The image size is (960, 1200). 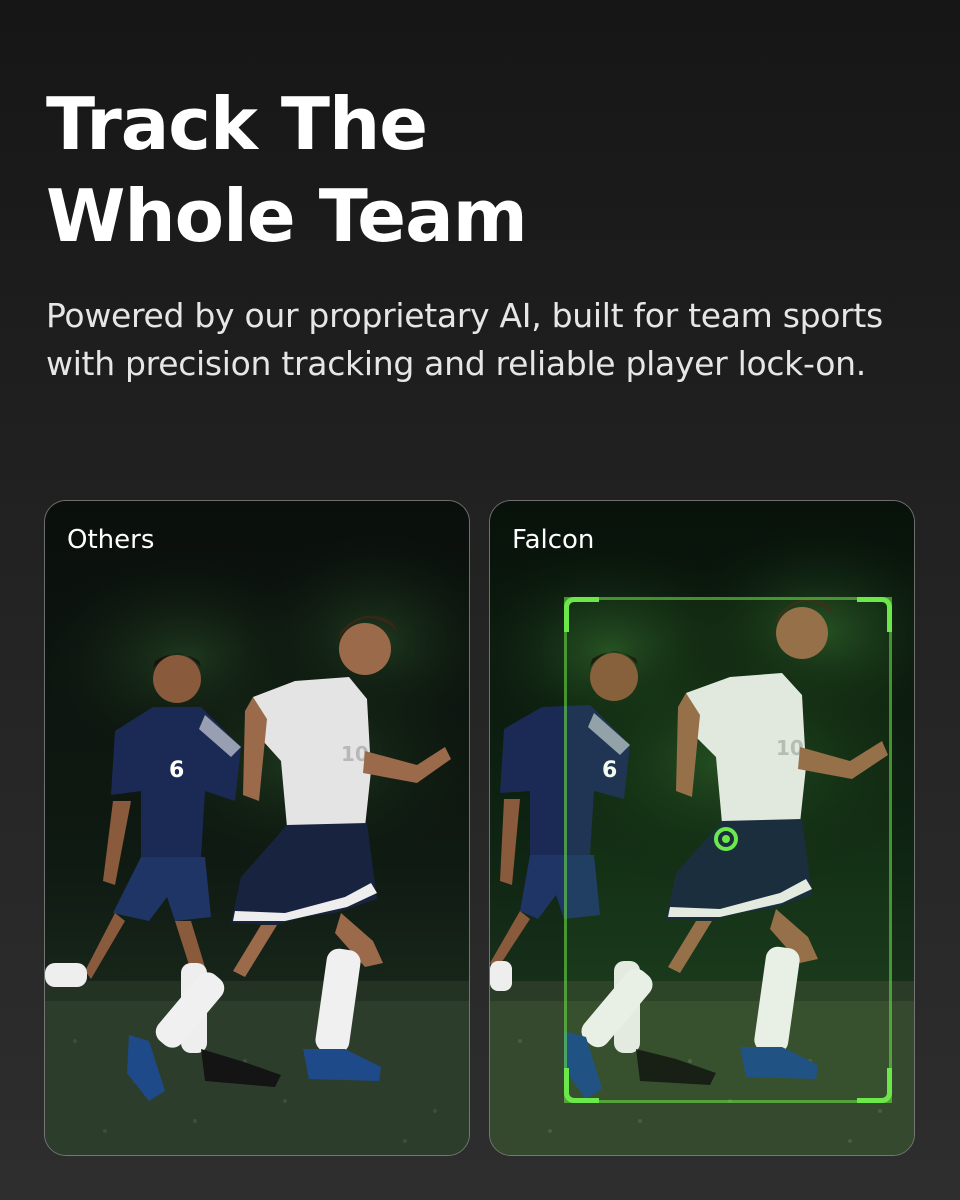 What do you see at coordinates (406, 170) in the screenshot?
I see `headline: Track The Whole Team` at bounding box center [406, 170].